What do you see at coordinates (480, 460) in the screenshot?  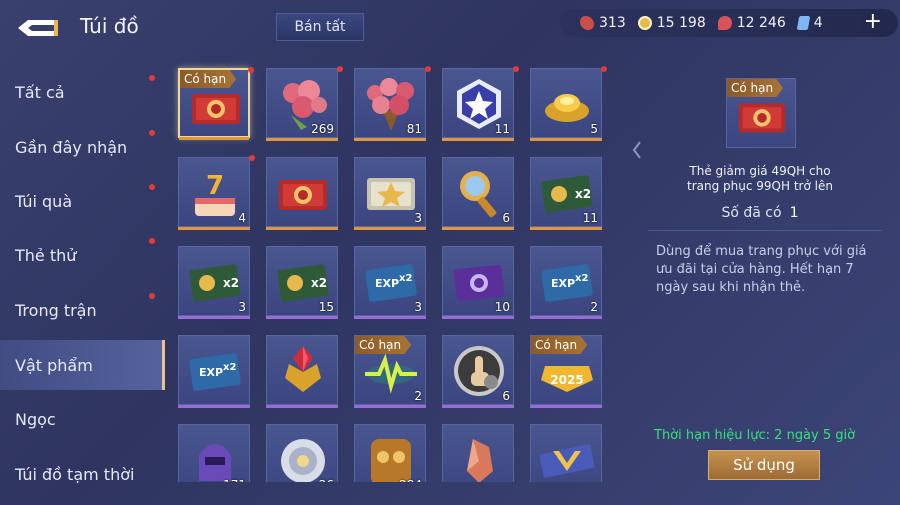 I see `orange-crystal-icon` at bounding box center [480, 460].